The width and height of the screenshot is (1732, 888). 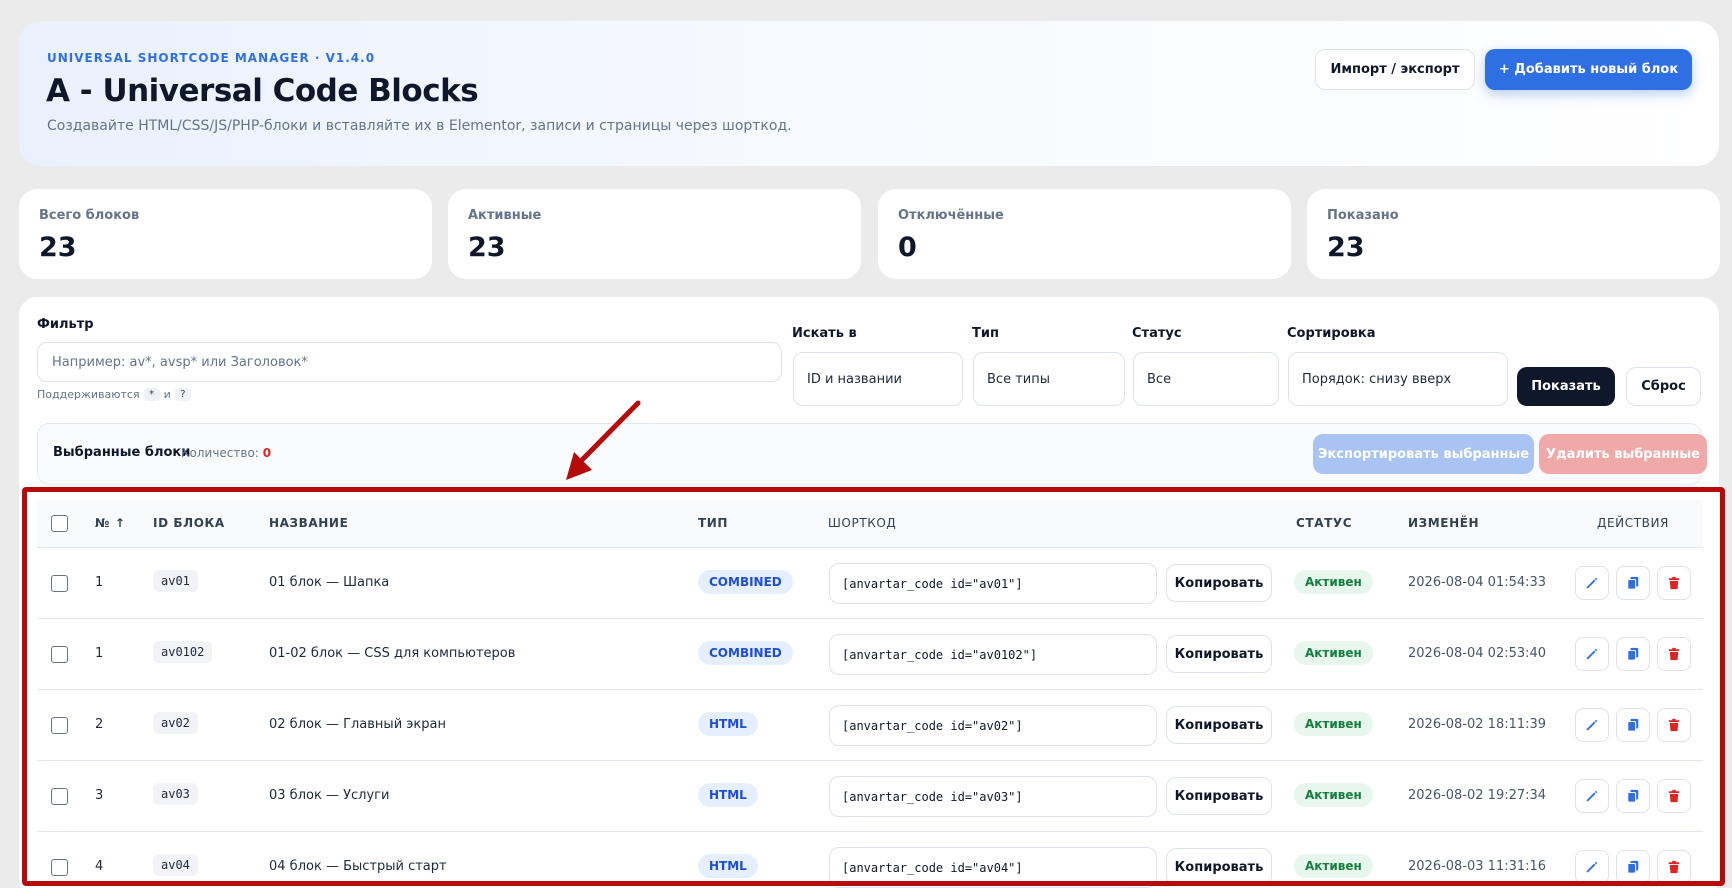 What do you see at coordinates (1084, 234) in the screenshot?
I see `stat-card-disabled: Отключённые 0` at bounding box center [1084, 234].